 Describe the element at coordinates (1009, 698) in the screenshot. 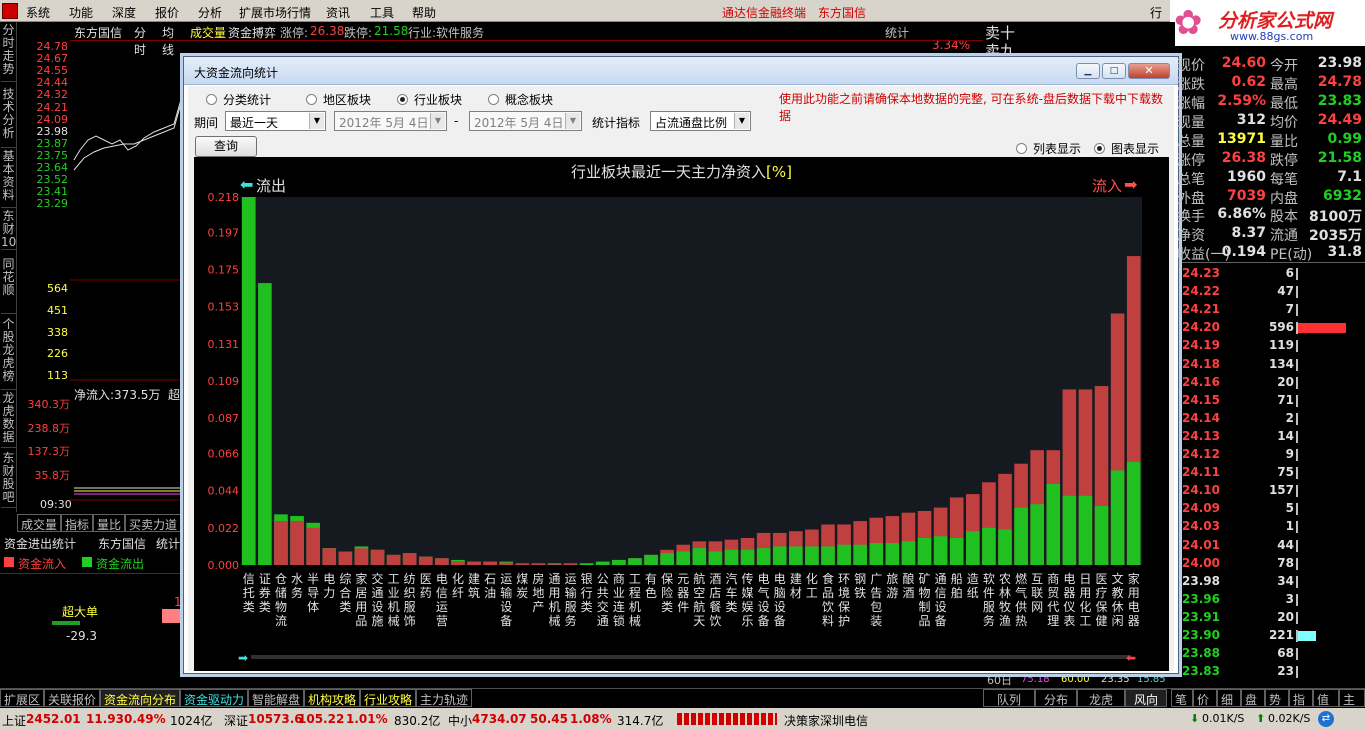

I see `tab-queue: 队列` at that location.